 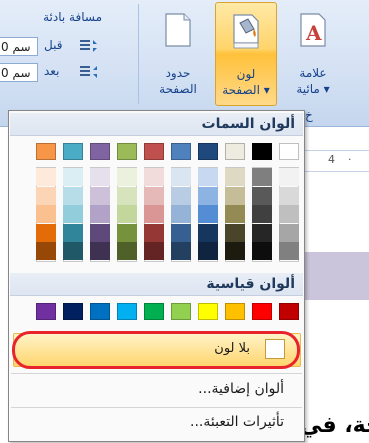 I want to click on page-borders-button: حدود الصفحة, so click(x=178, y=53).